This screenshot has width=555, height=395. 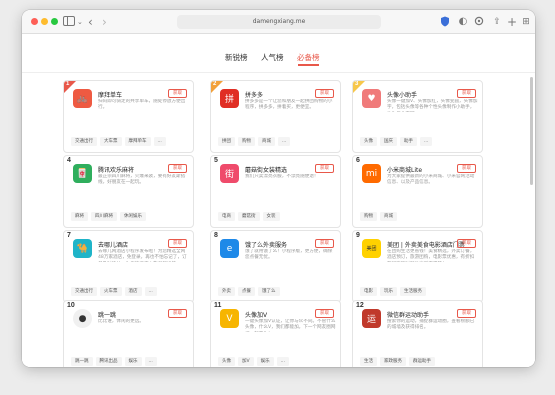 What do you see at coordinates (108, 361) in the screenshot?
I see `tag: 腾讯出品` at bounding box center [108, 361].